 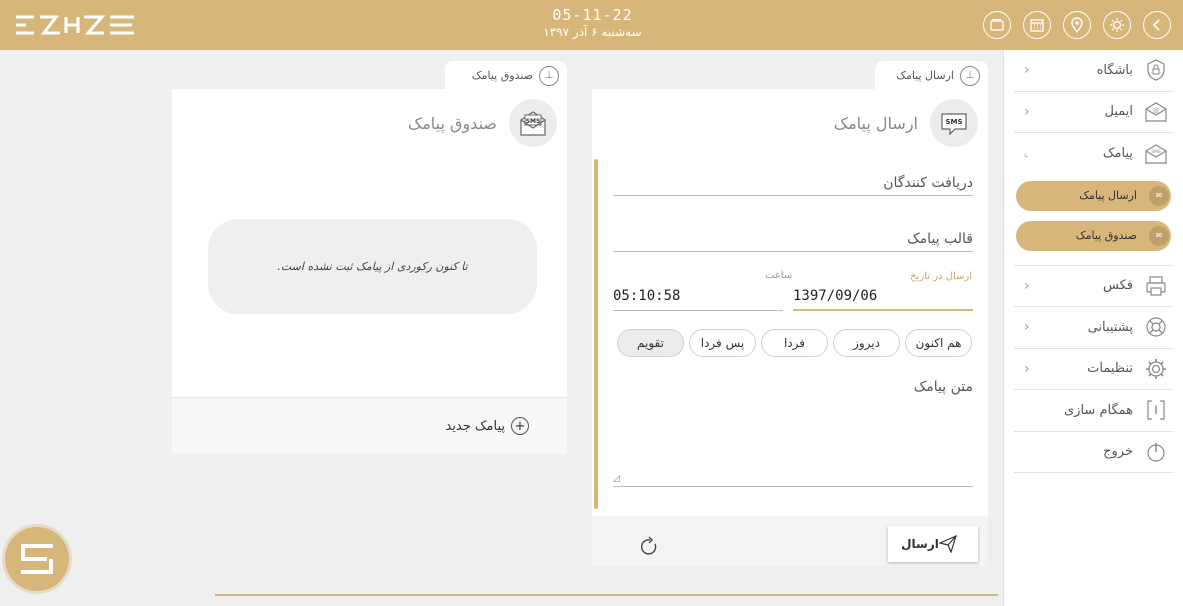 I want to click on clock-date: سه‌شنبه ۶ آذر ۱۳۹۷, so click(x=592, y=32).